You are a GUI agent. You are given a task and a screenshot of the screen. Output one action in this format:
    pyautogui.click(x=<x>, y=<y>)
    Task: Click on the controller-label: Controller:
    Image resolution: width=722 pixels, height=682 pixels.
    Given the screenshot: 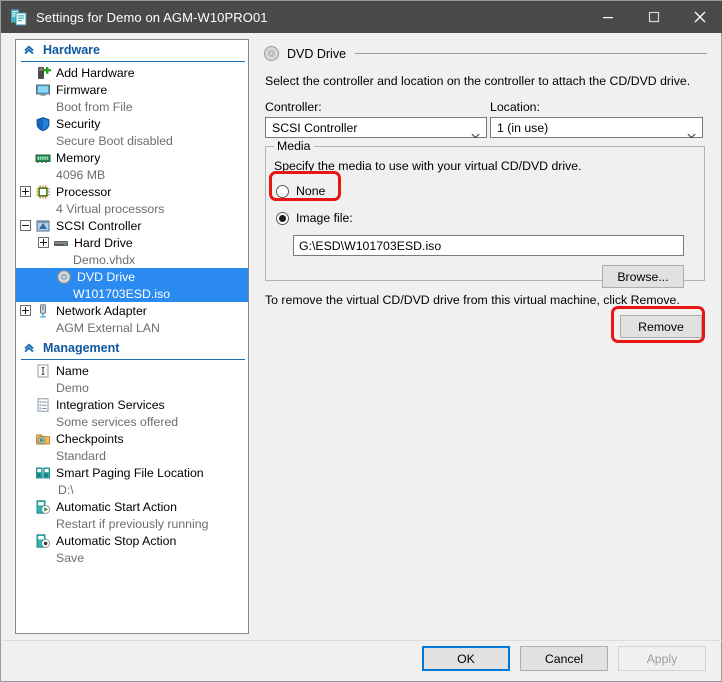 What is the action you would take?
    pyautogui.click(x=293, y=107)
    